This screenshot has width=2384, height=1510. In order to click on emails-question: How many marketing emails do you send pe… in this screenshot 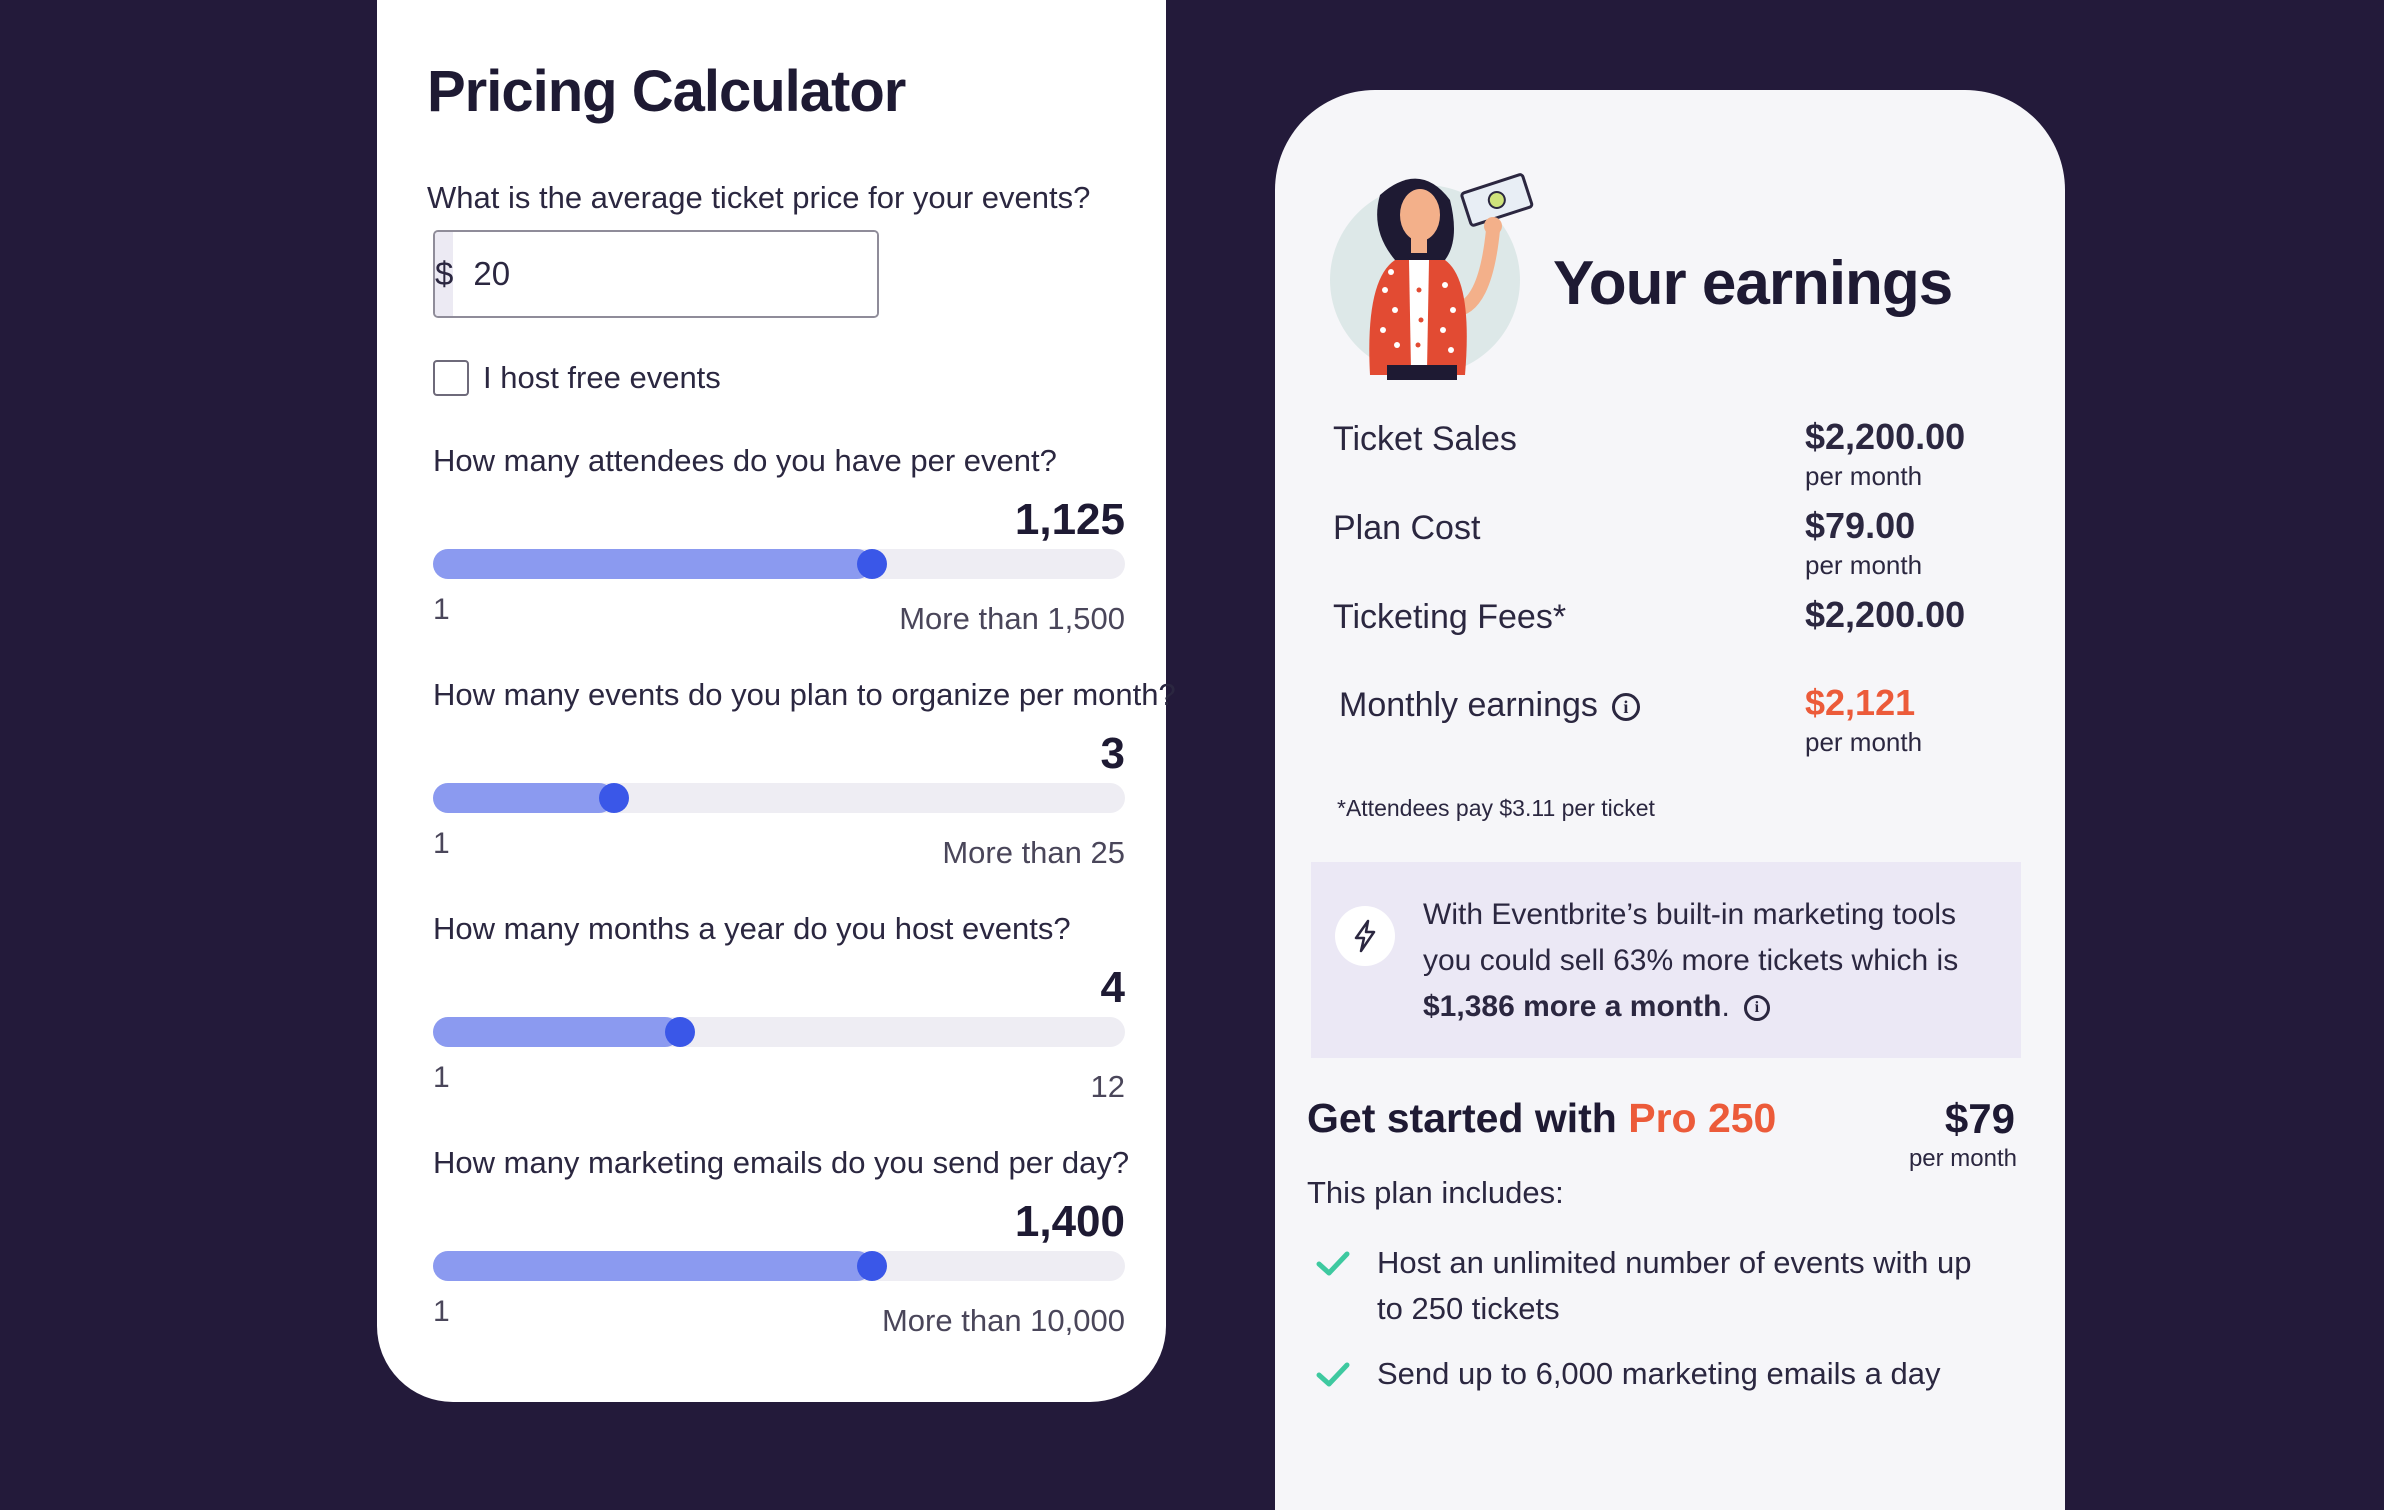, I will do `click(781, 1162)`.